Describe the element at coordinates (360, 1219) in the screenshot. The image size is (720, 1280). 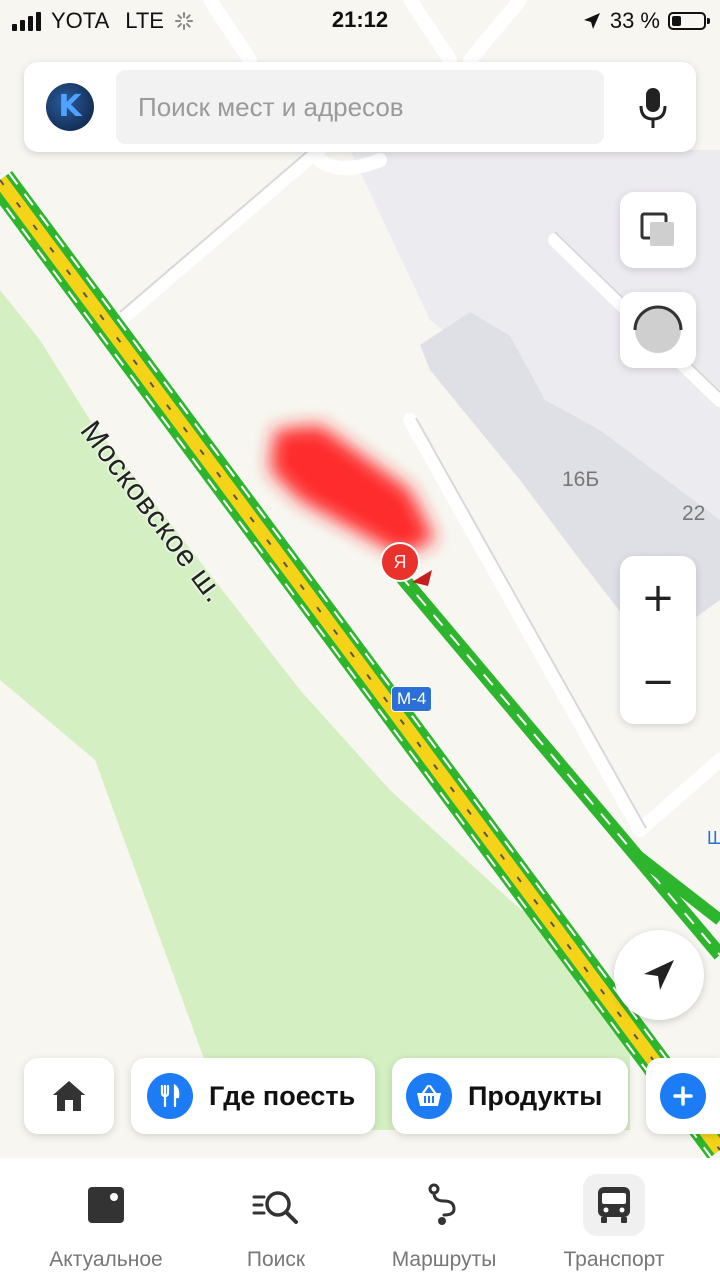
I see `bottom-tab-bar: Актуальное Поиск Маршруты Транспорт` at that location.